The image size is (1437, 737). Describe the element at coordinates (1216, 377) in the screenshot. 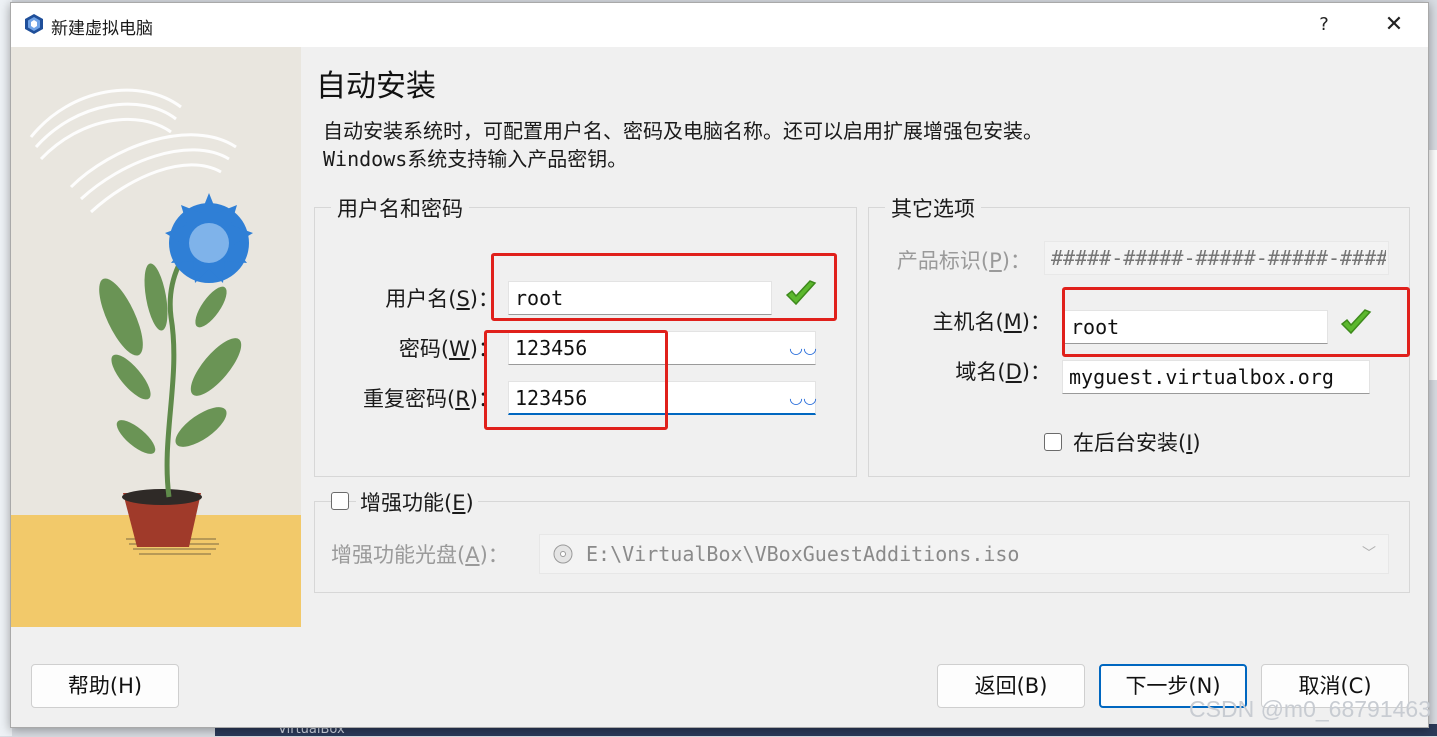

I see `domain-input` at that location.